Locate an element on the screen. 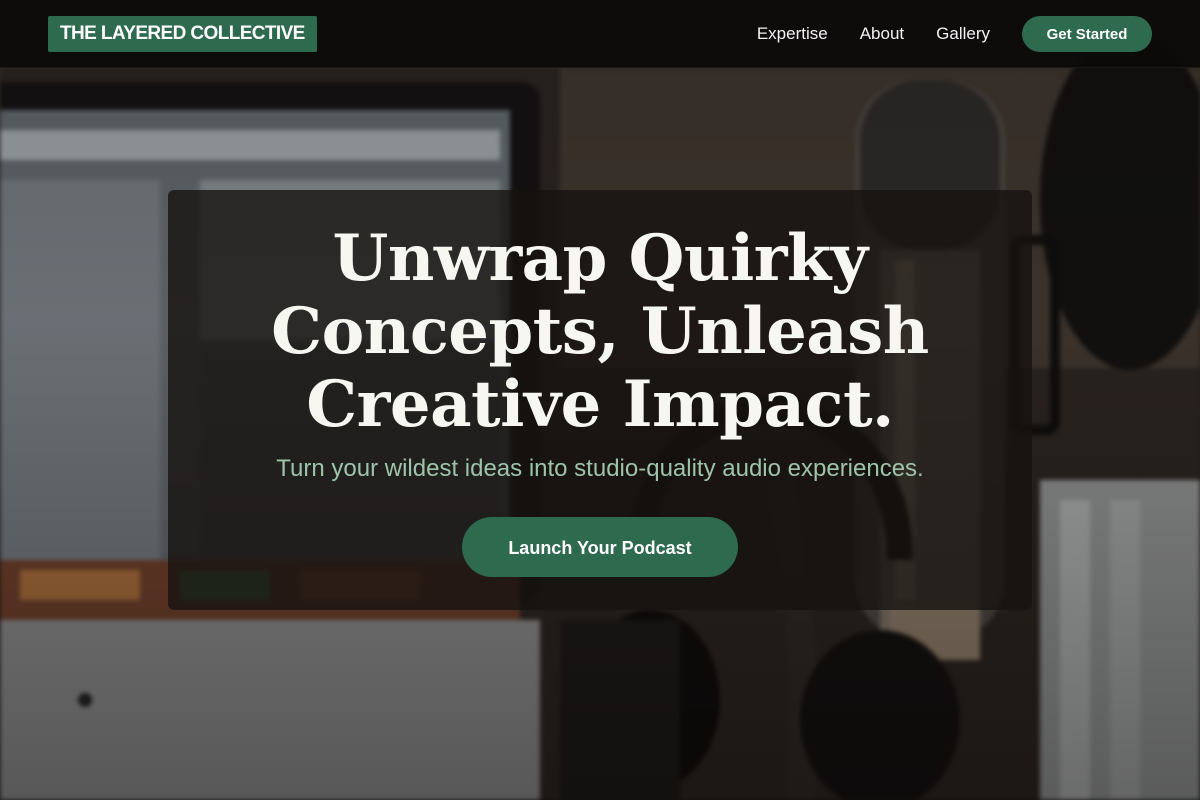 This screenshot has width=1200, height=800. nav-link-expertise: Expertise is located at coordinates (792, 34).